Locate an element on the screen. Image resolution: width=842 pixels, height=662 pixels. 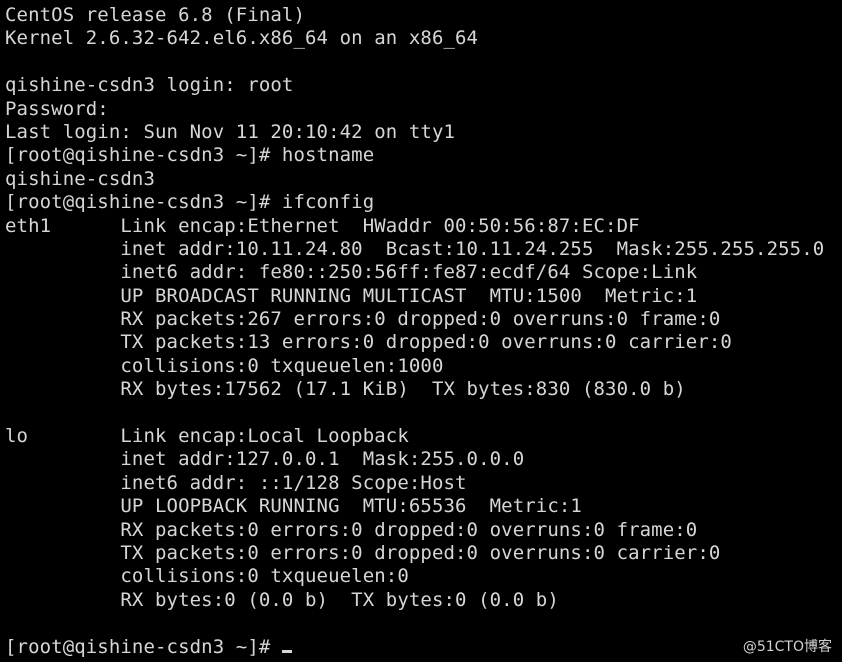
terminal-line: CentOS release 6.8 (Final) is located at coordinates (155, 15).